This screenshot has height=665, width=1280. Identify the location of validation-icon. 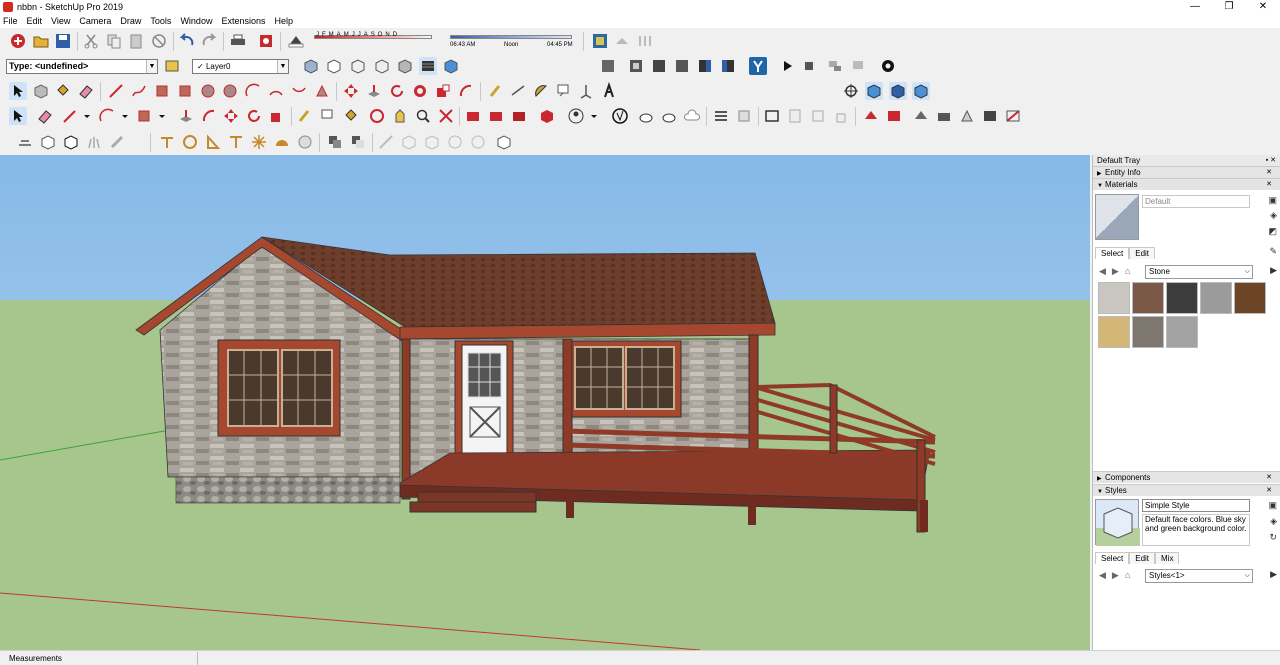
(620, 116).